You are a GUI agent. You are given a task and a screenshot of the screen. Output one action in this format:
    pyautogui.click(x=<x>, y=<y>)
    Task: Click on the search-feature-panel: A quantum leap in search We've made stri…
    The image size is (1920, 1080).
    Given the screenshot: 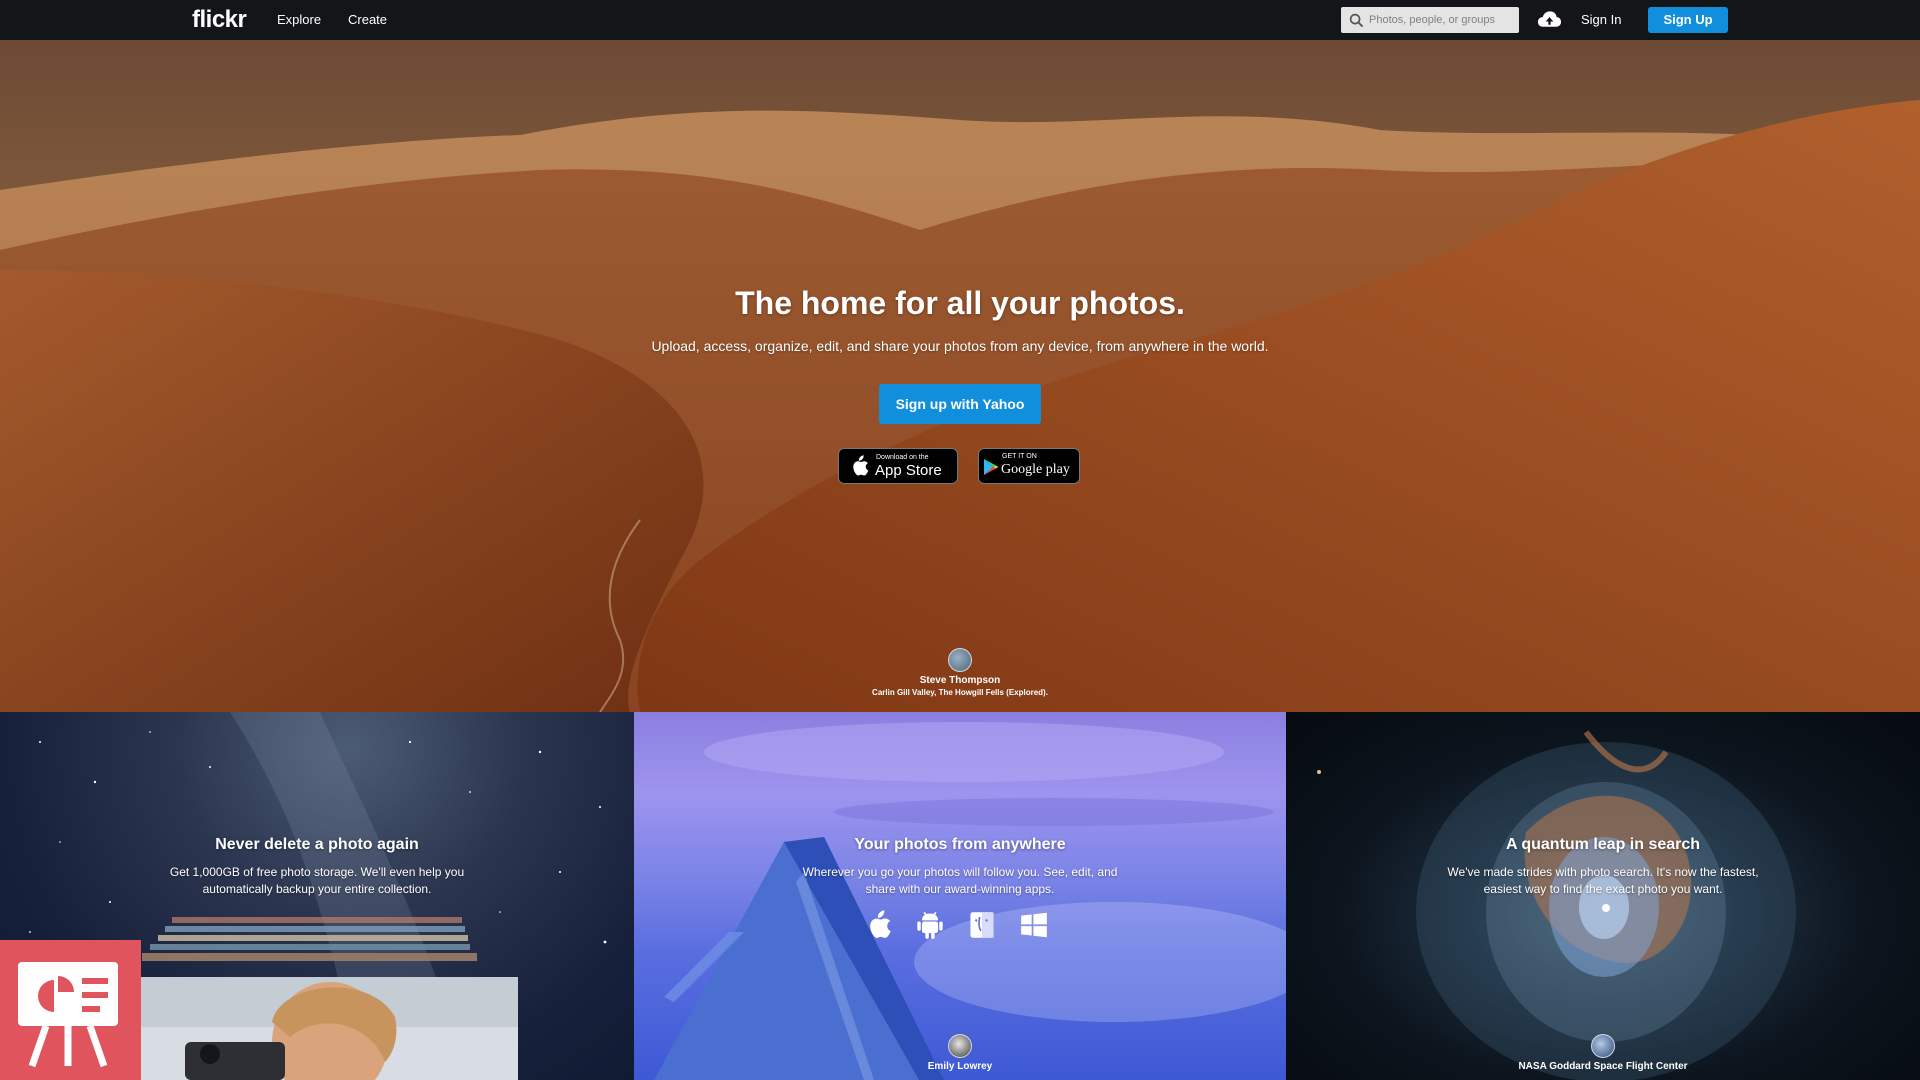 What is the action you would take?
    pyautogui.click(x=1603, y=896)
    